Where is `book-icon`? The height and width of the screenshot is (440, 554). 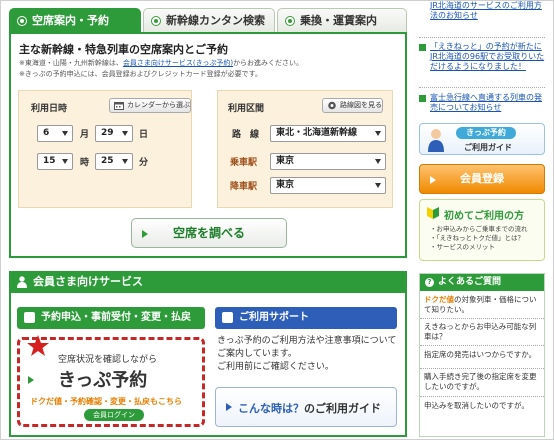 book-icon is located at coordinates (227, 317).